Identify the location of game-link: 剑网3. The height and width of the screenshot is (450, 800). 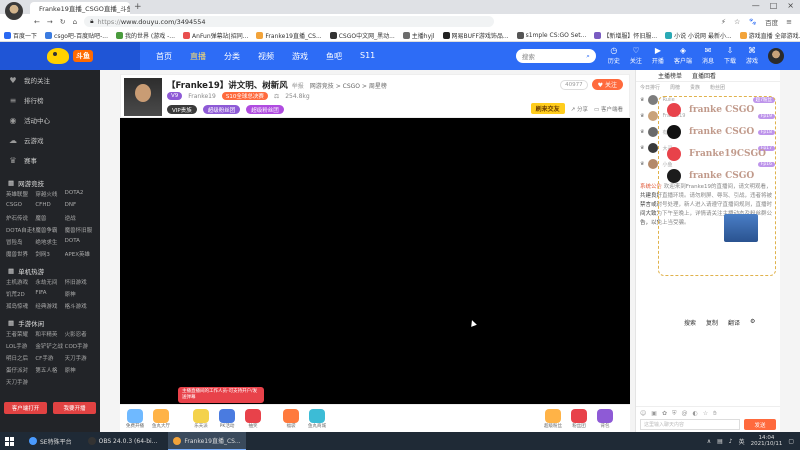
(49, 254).